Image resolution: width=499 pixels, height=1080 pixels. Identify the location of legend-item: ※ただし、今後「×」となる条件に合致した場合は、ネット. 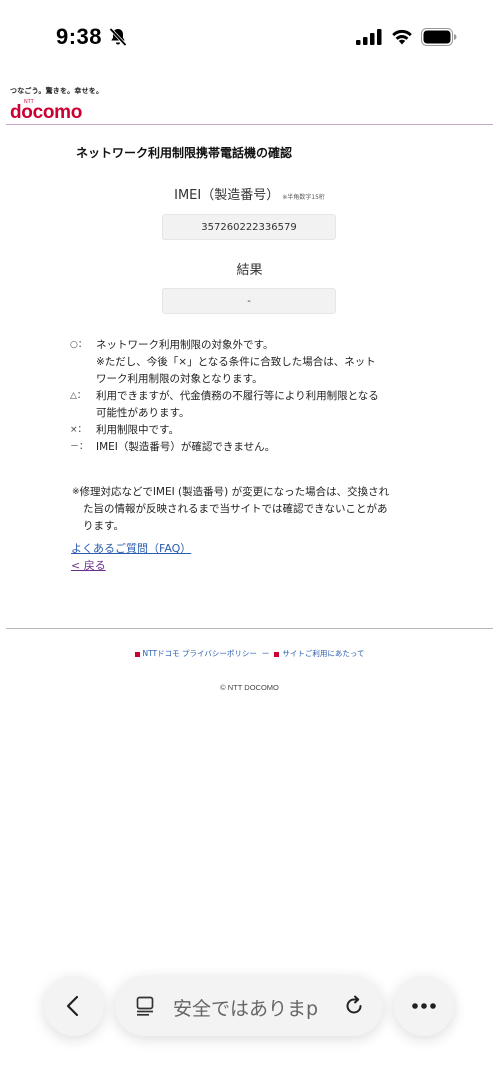
(250, 362).